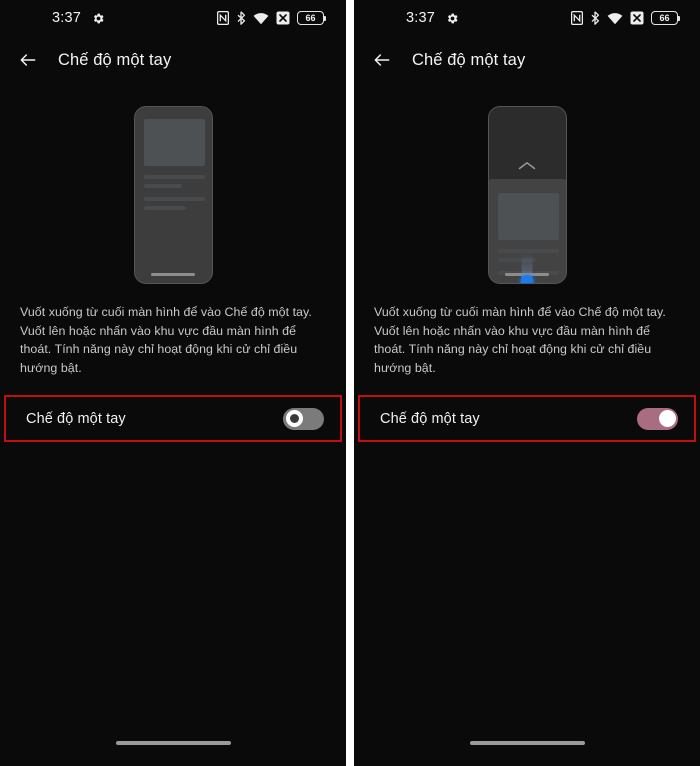  I want to click on illustration-one-handed-mode, so click(527, 194).